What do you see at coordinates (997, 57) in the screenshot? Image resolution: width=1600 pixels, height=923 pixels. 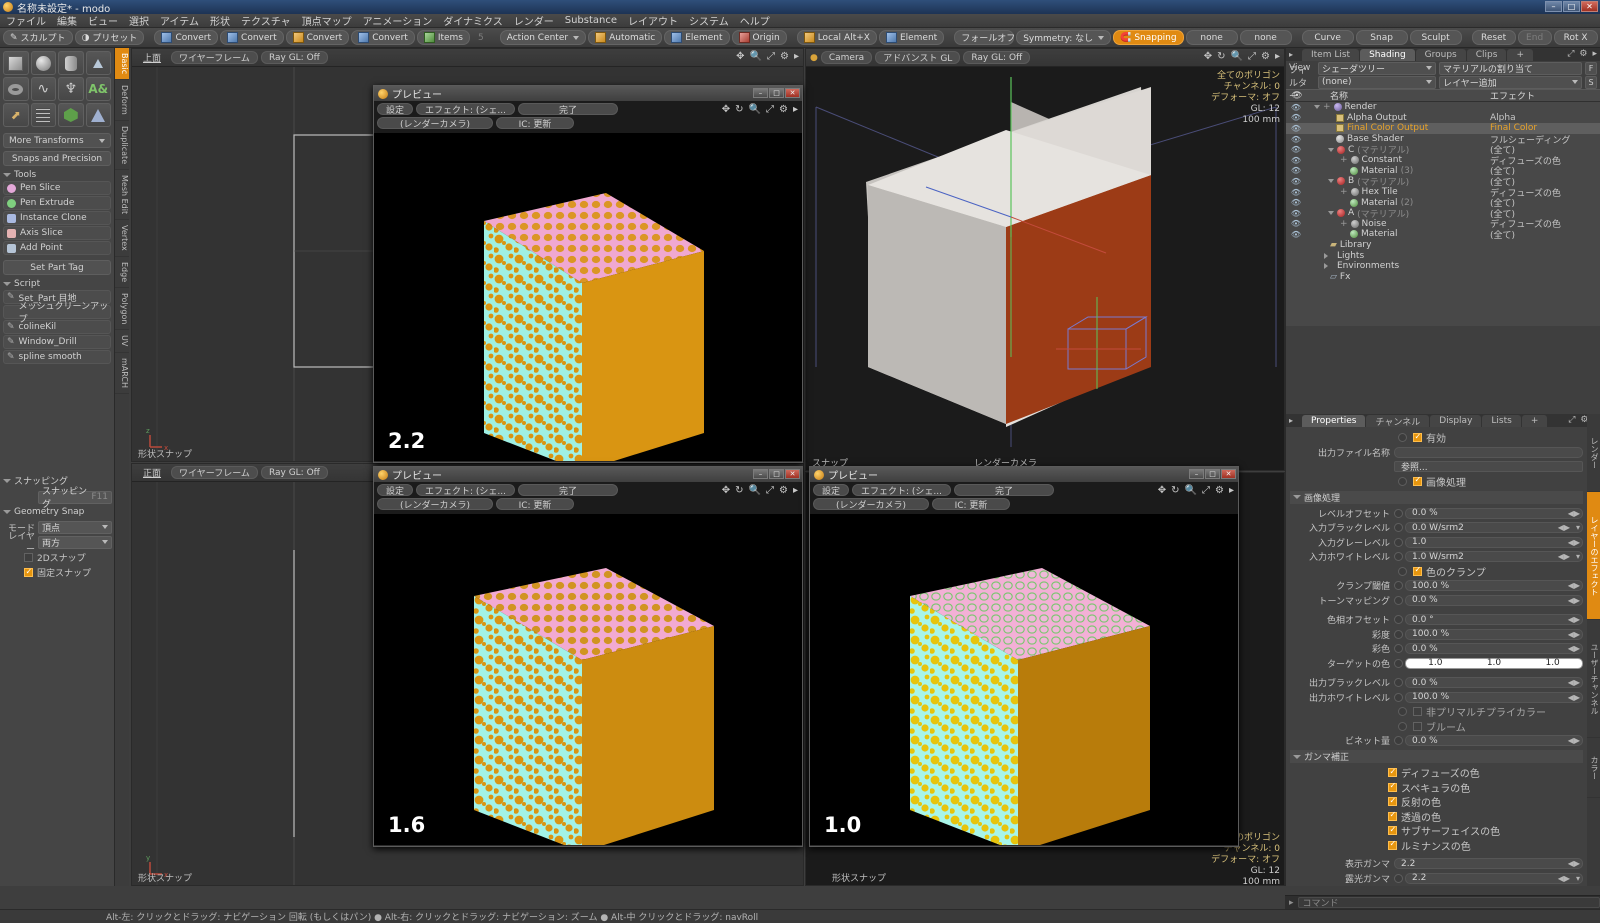 I see `viewport-raygl-toggle: Ray GL: Off` at bounding box center [997, 57].